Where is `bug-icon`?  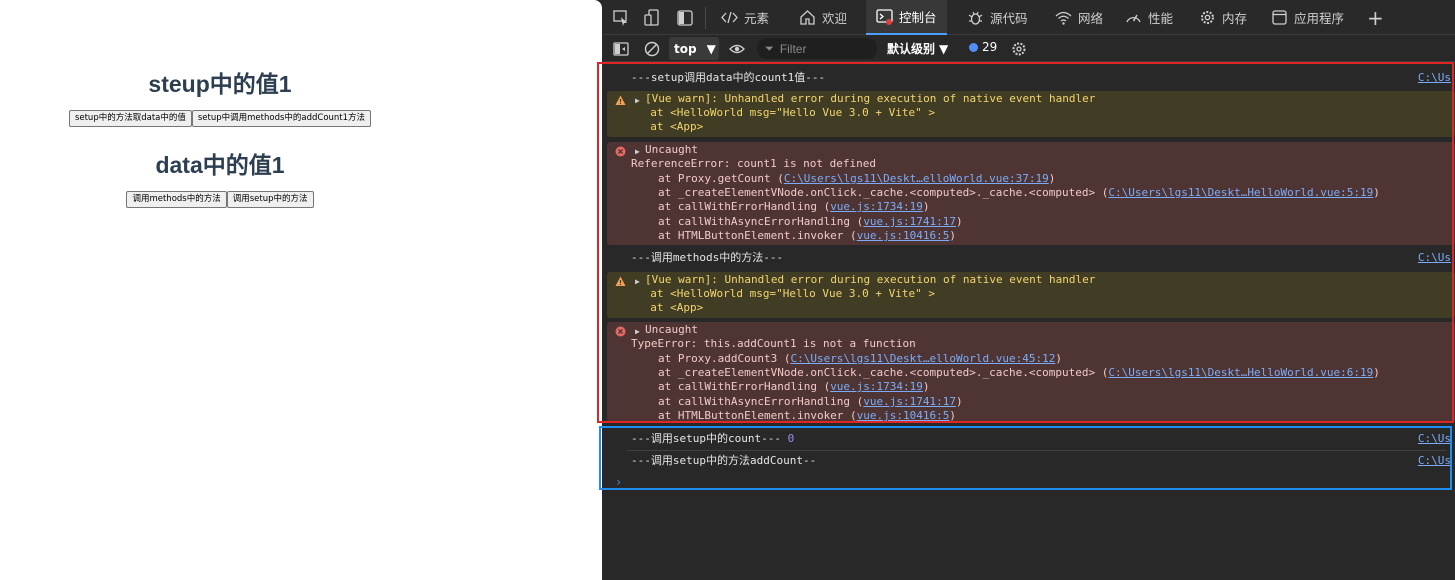 bug-icon is located at coordinates (975, 18).